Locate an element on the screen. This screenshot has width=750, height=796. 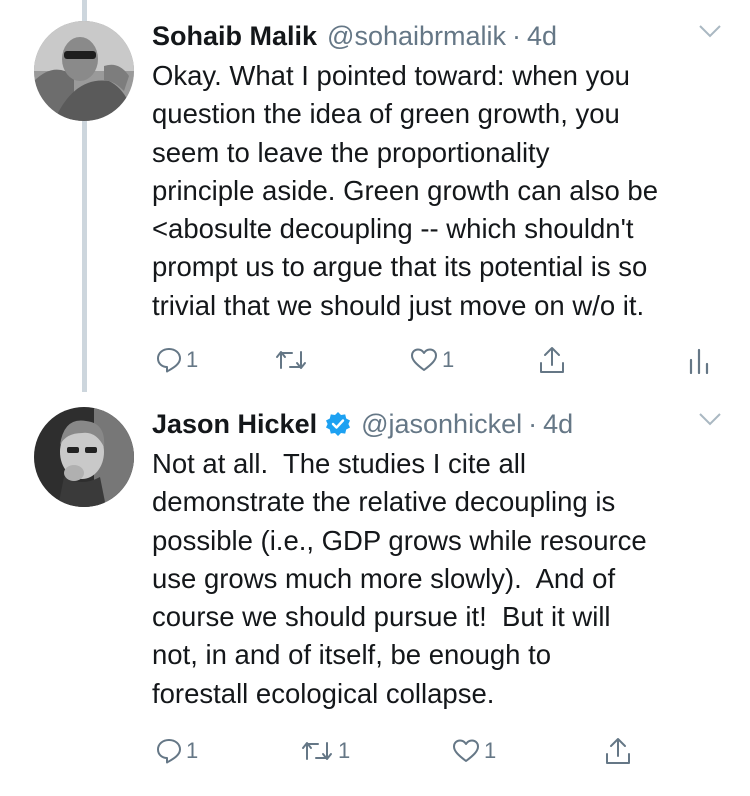
tweet-header: Jason Hickel @jasonhickel · 4d is located at coordinates (362, 424).